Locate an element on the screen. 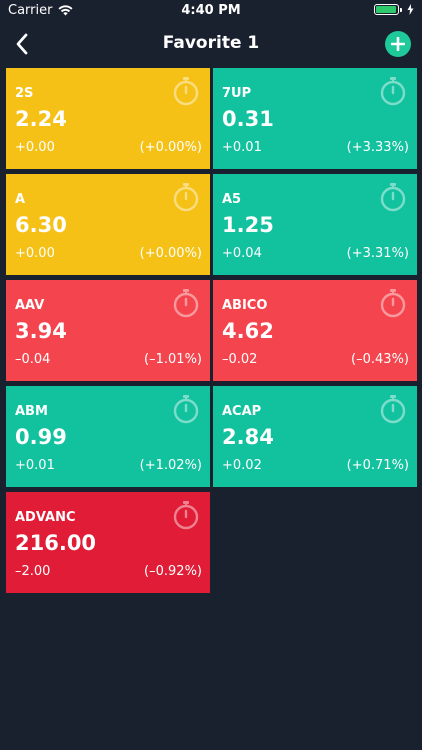  stock-symbol: ABM is located at coordinates (31, 411).